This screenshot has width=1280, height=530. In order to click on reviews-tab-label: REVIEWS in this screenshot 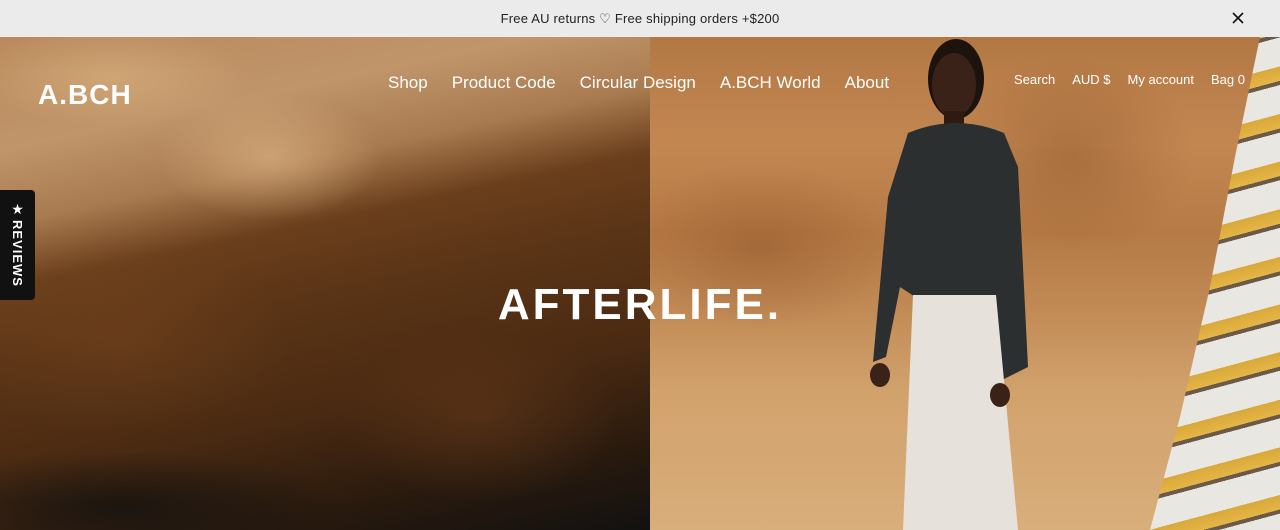, I will do `click(17, 253)`.